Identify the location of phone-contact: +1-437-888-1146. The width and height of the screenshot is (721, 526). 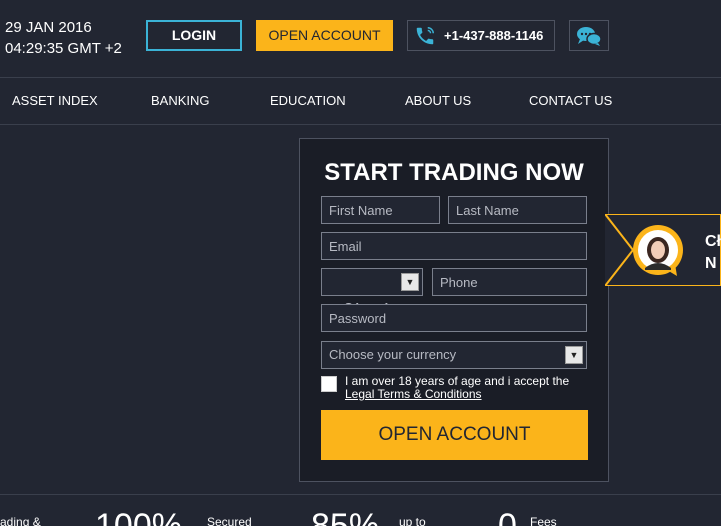
(481, 35).